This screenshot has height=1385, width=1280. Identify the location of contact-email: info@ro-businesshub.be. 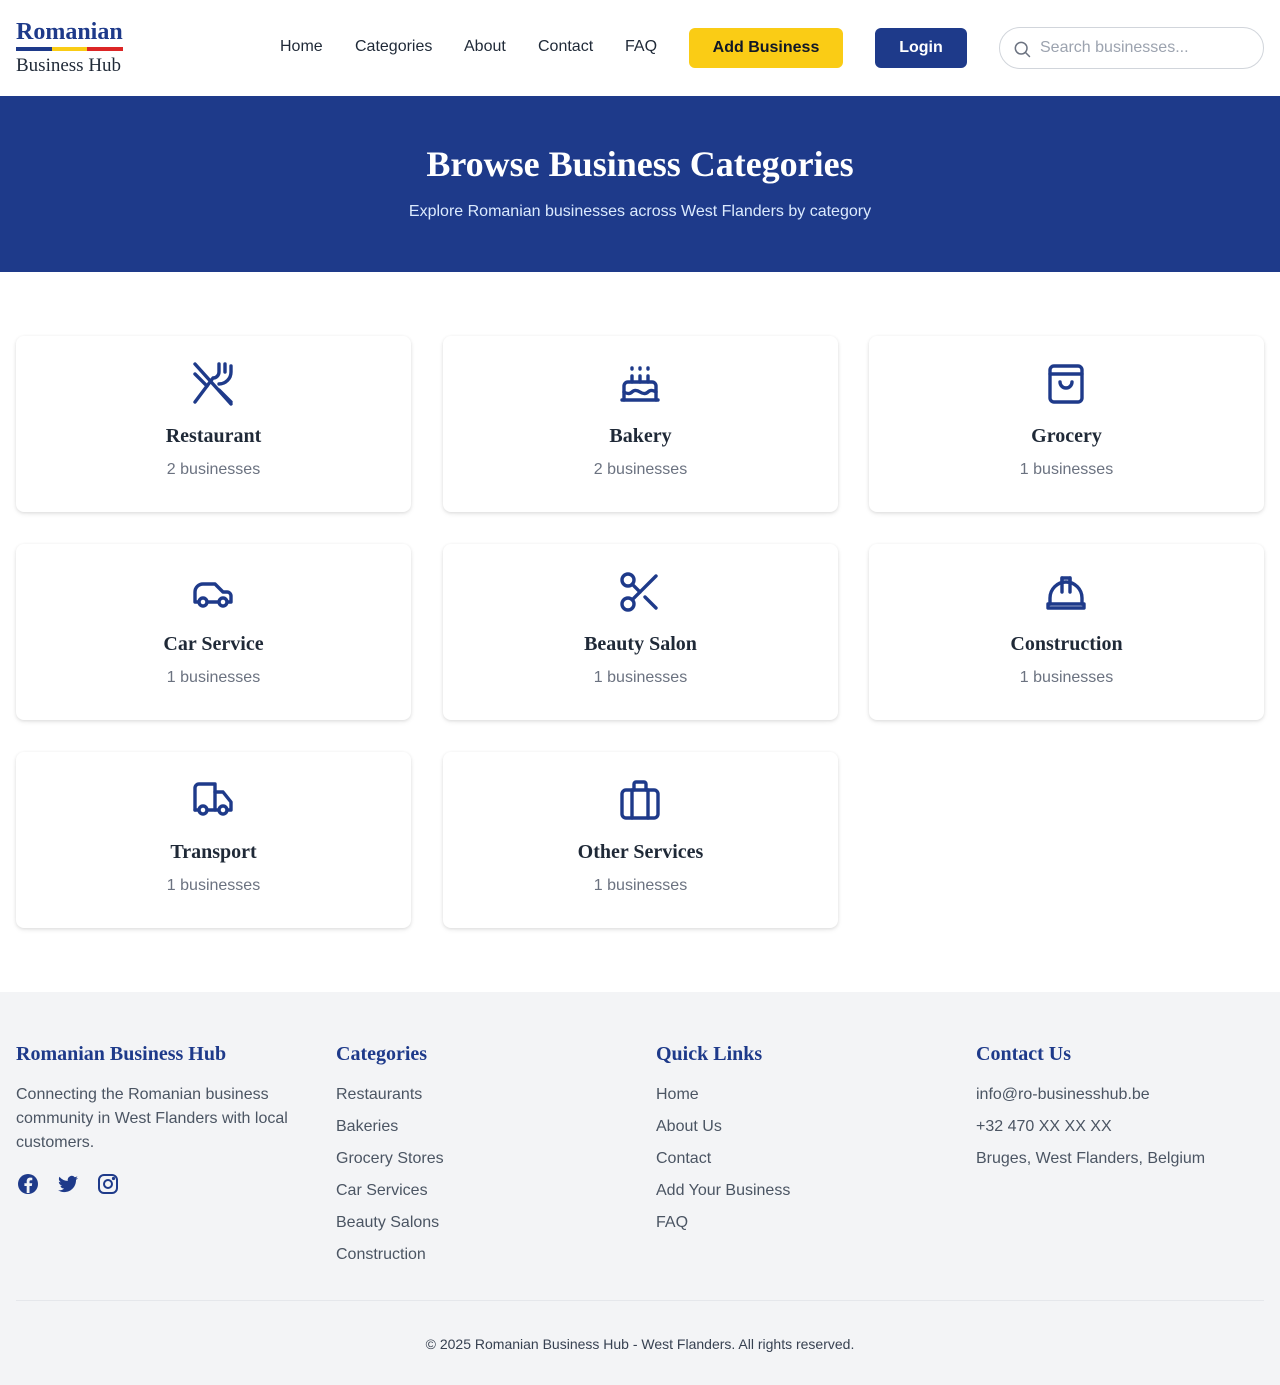
(1126, 1099).